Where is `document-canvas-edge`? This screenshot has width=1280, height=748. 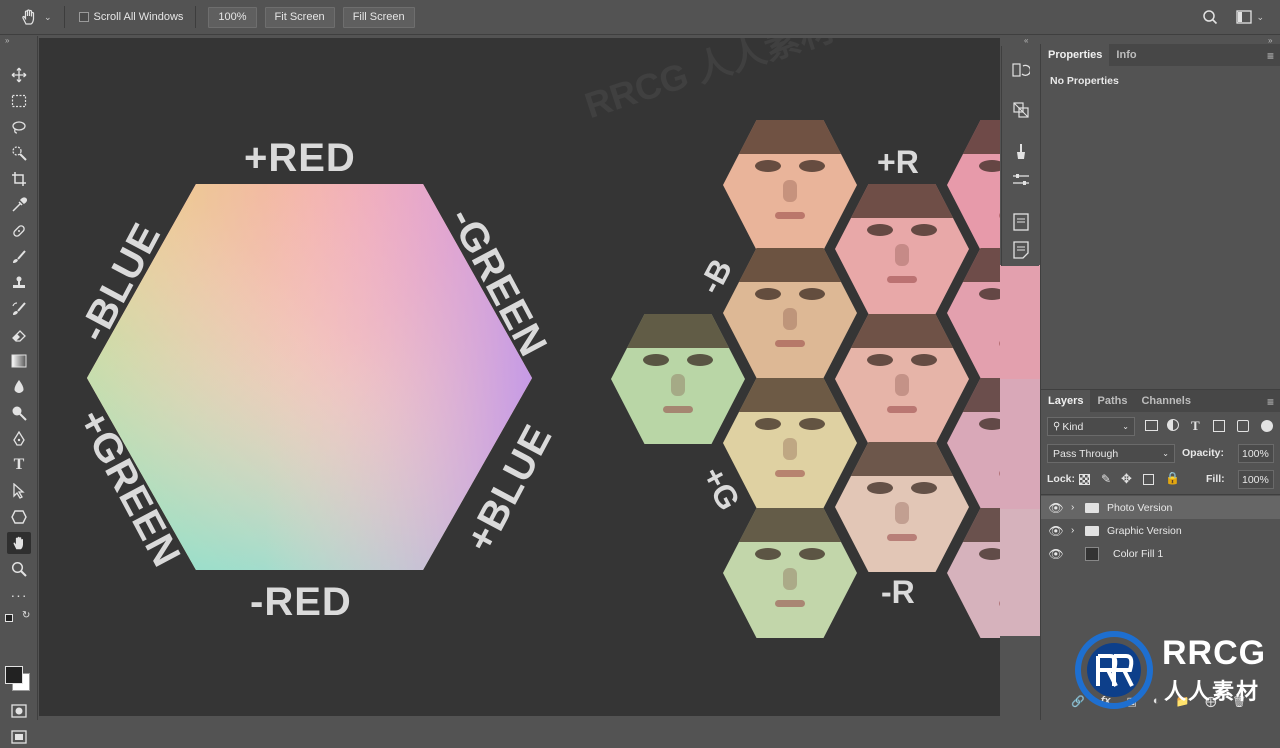 document-canvas-edge is located at coordinates (1020, 450).